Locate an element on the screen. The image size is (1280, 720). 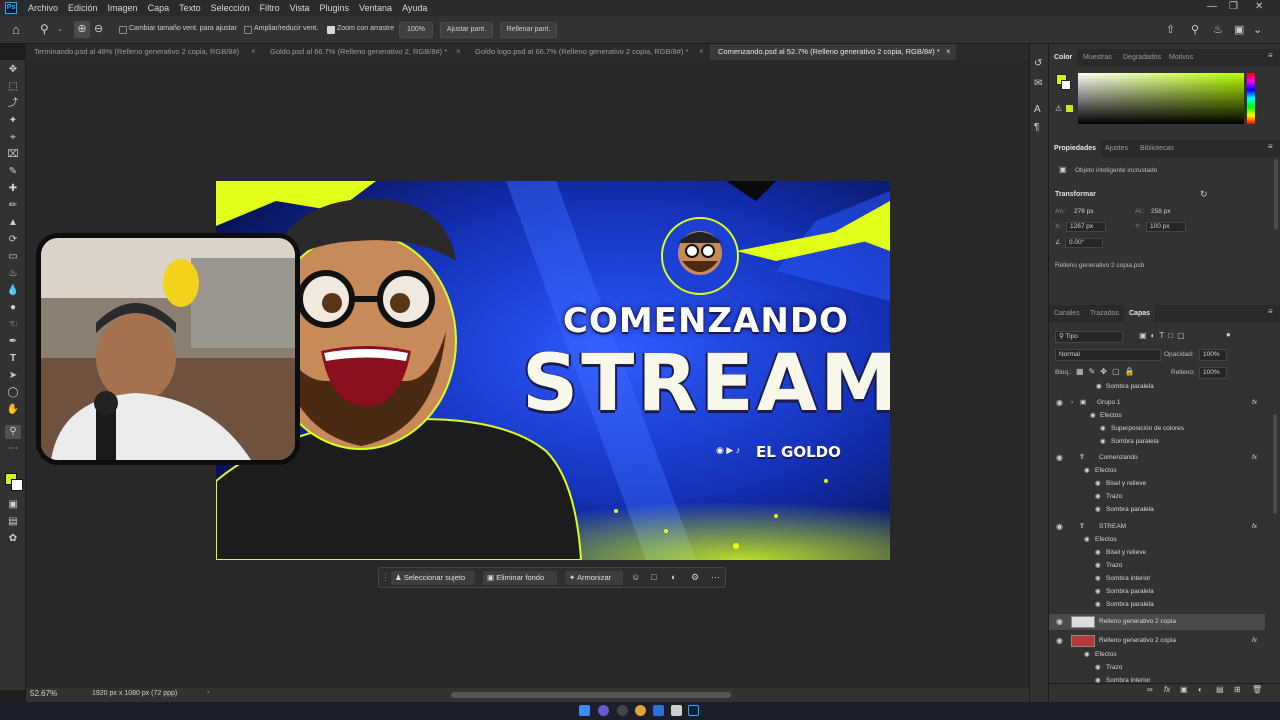
layer-filter-select: ⚲ Tipo is located at coordinates (1089, 337).